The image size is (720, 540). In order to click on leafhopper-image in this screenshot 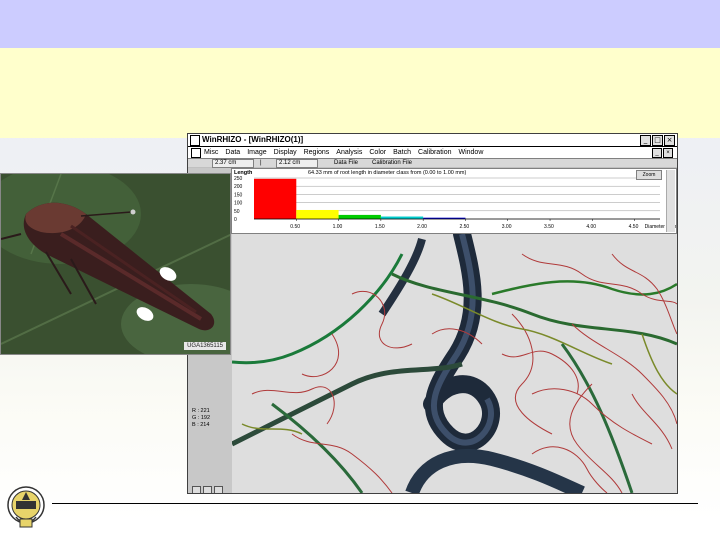, I will do `click(115, 264)`.